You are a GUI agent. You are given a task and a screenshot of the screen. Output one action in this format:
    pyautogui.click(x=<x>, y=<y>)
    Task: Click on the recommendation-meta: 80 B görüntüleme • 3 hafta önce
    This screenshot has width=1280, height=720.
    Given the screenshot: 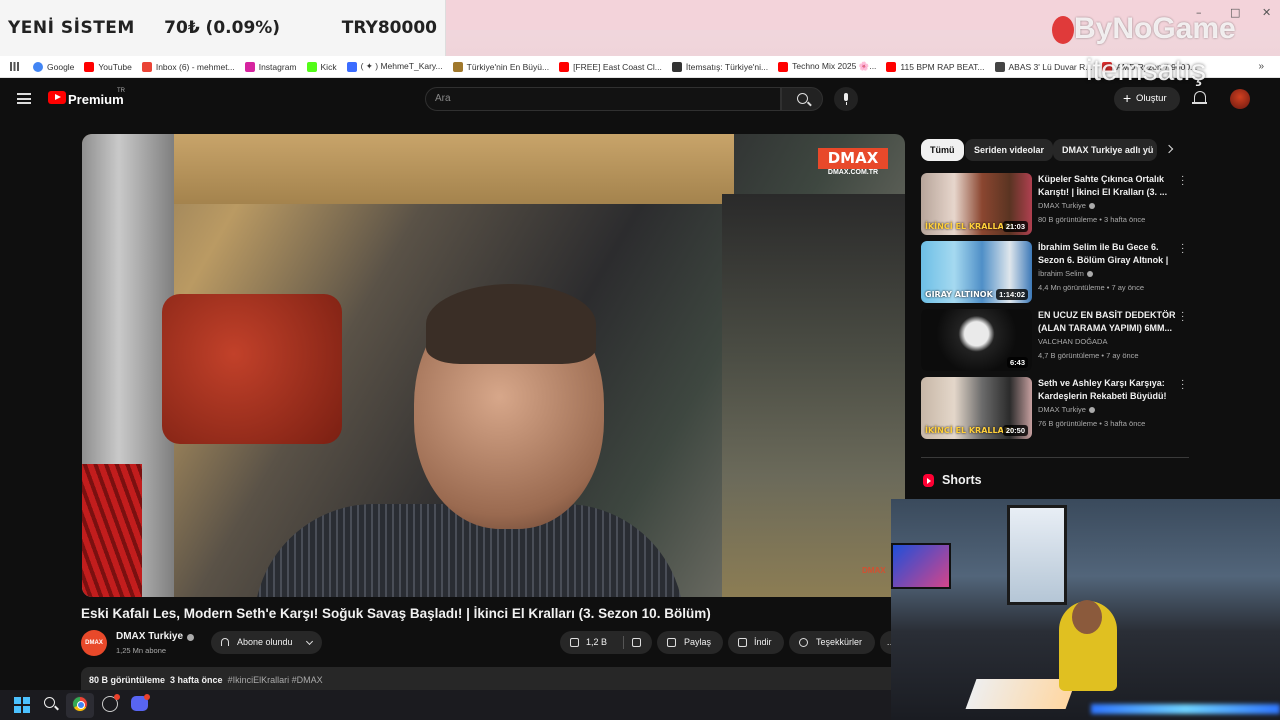 What is the action you would take?
    pyautogui.click(x=1092, y=219)
    